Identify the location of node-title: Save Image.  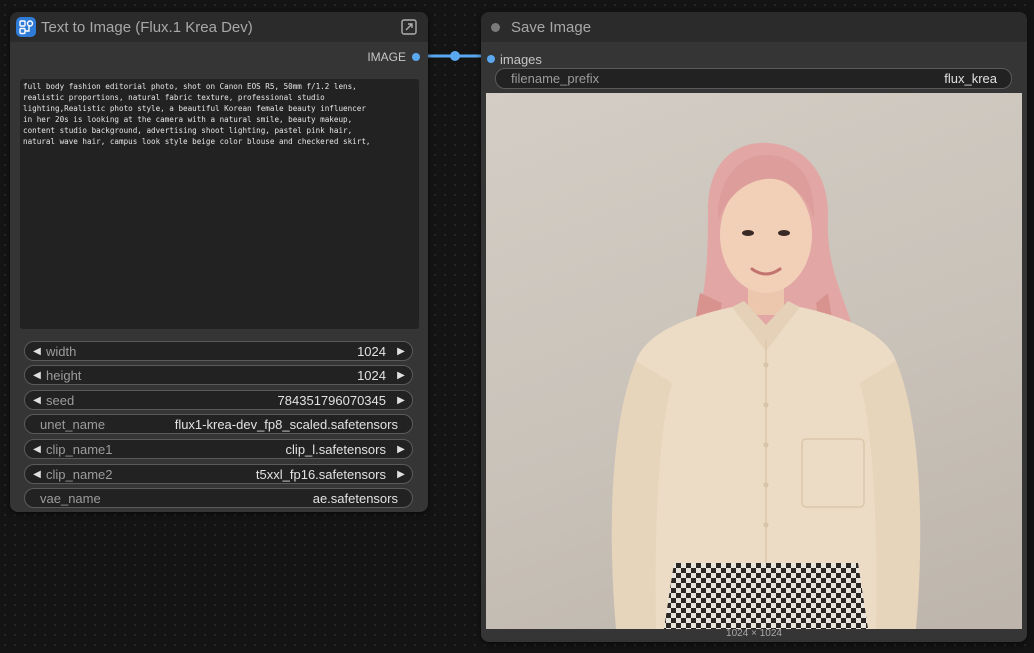
(551, 27).